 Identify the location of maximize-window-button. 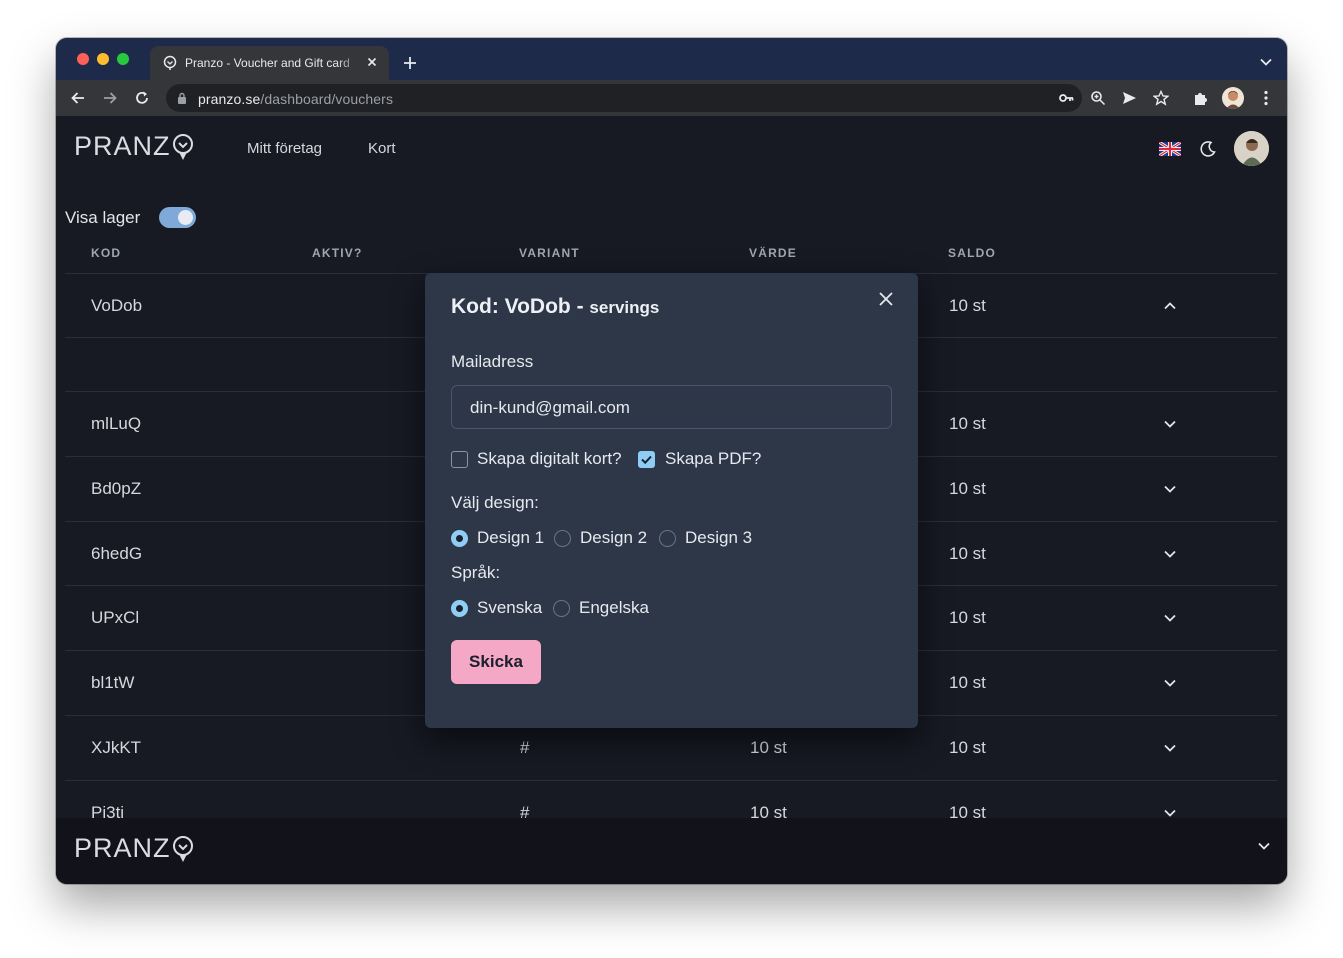
(123, 59).